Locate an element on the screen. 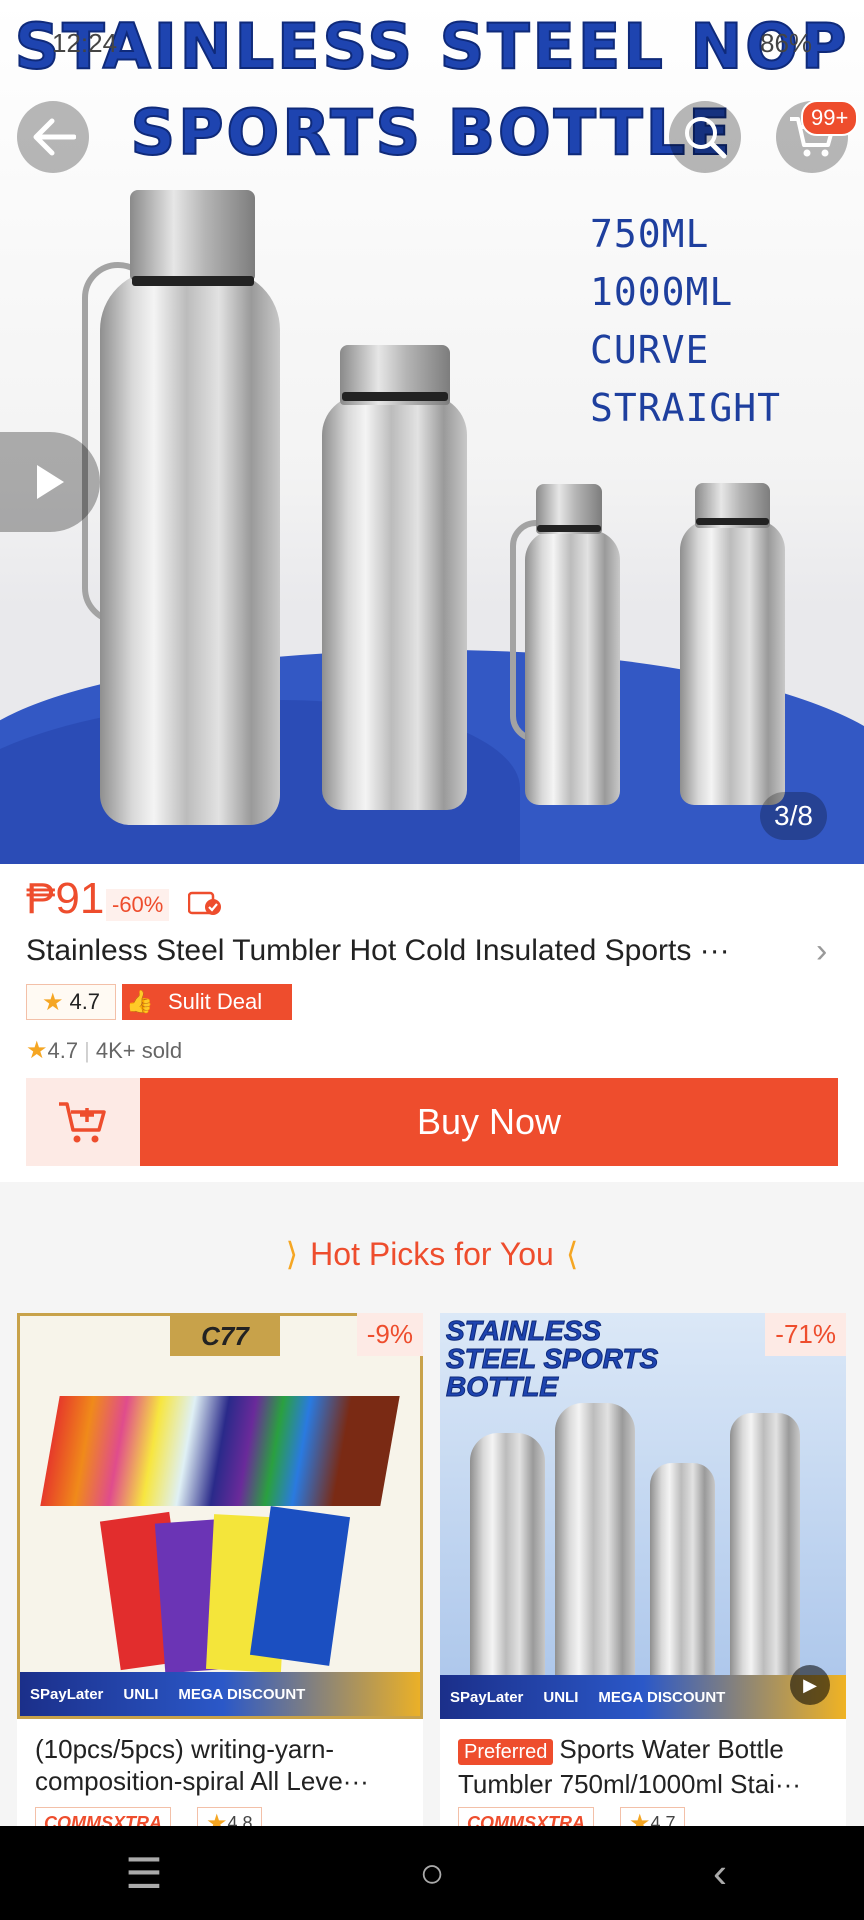  system-navigation-bar: ☰ ○ ‹ is located at coordinates (432, 1873).